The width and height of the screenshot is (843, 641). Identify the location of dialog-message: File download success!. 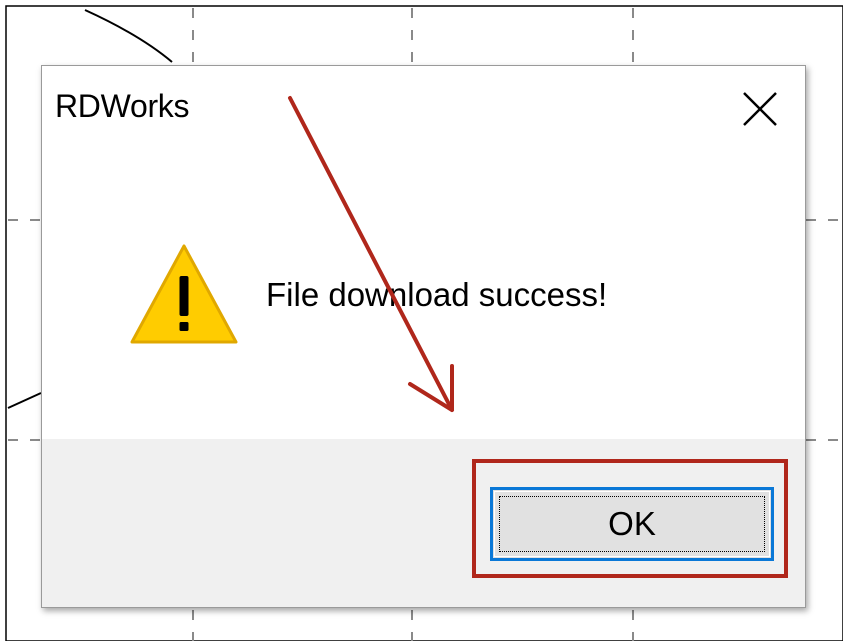
(437, 294).